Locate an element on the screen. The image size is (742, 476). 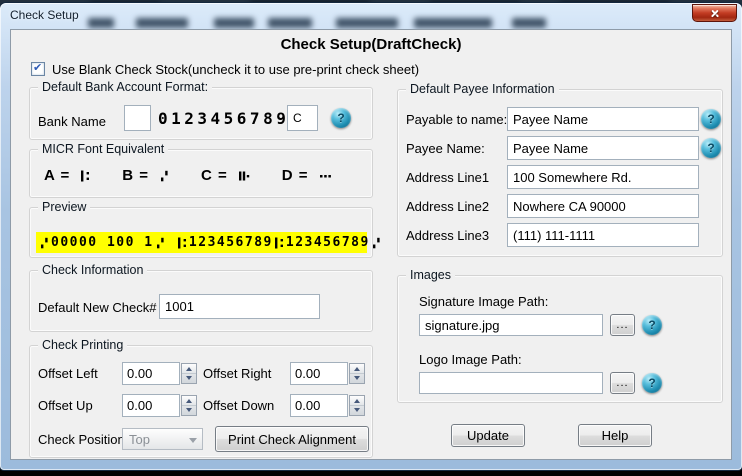
micr-letter-b: B = is located at coordinates (135, 175).